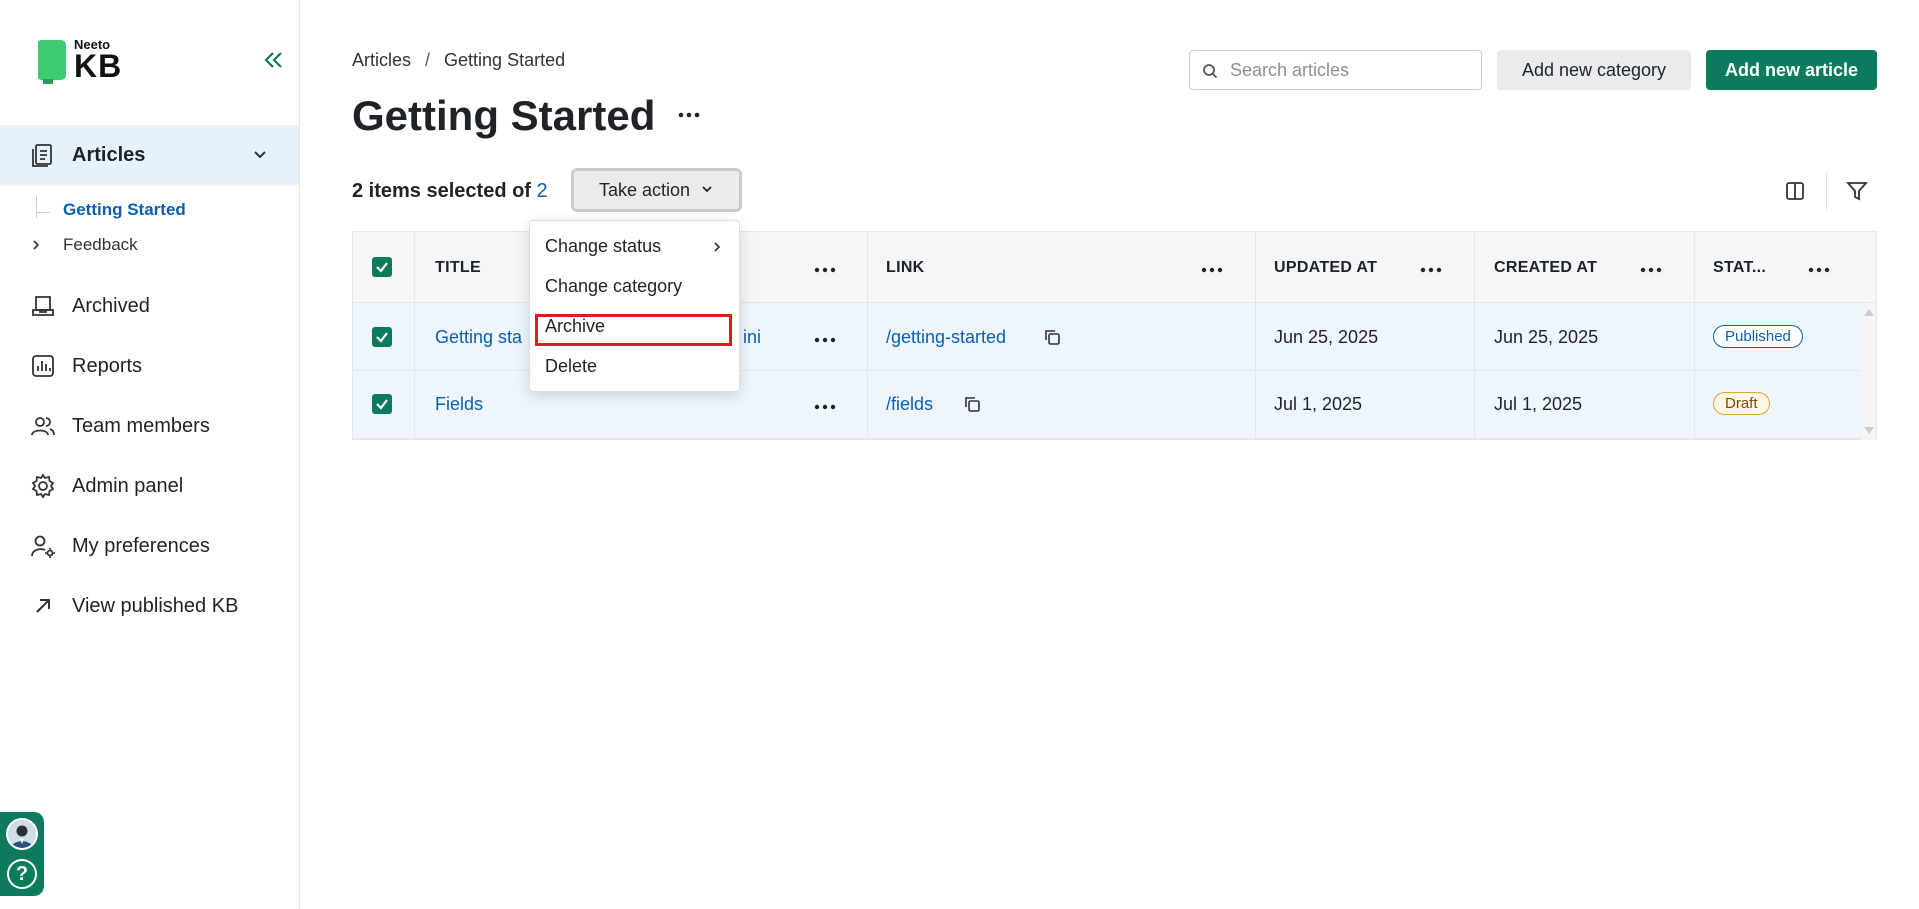 The height and width of the screenshot is (909, 1919). Describe the element at coordinates (22, 874) in the screenshot. I see `help-icon: ?` at that location.